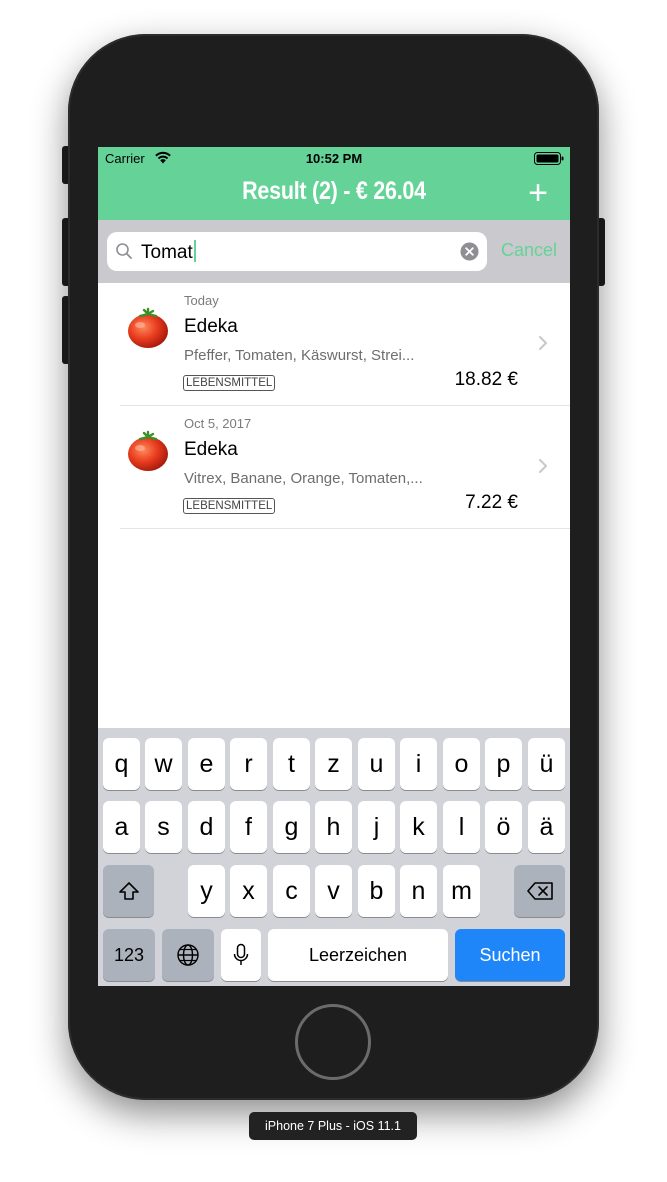 The width and height of the screenshot is (667, 1182). What do you see at coordinates (418, 827) in the screenshot?
I see `key-k: k` at bounding box center [418, 827].